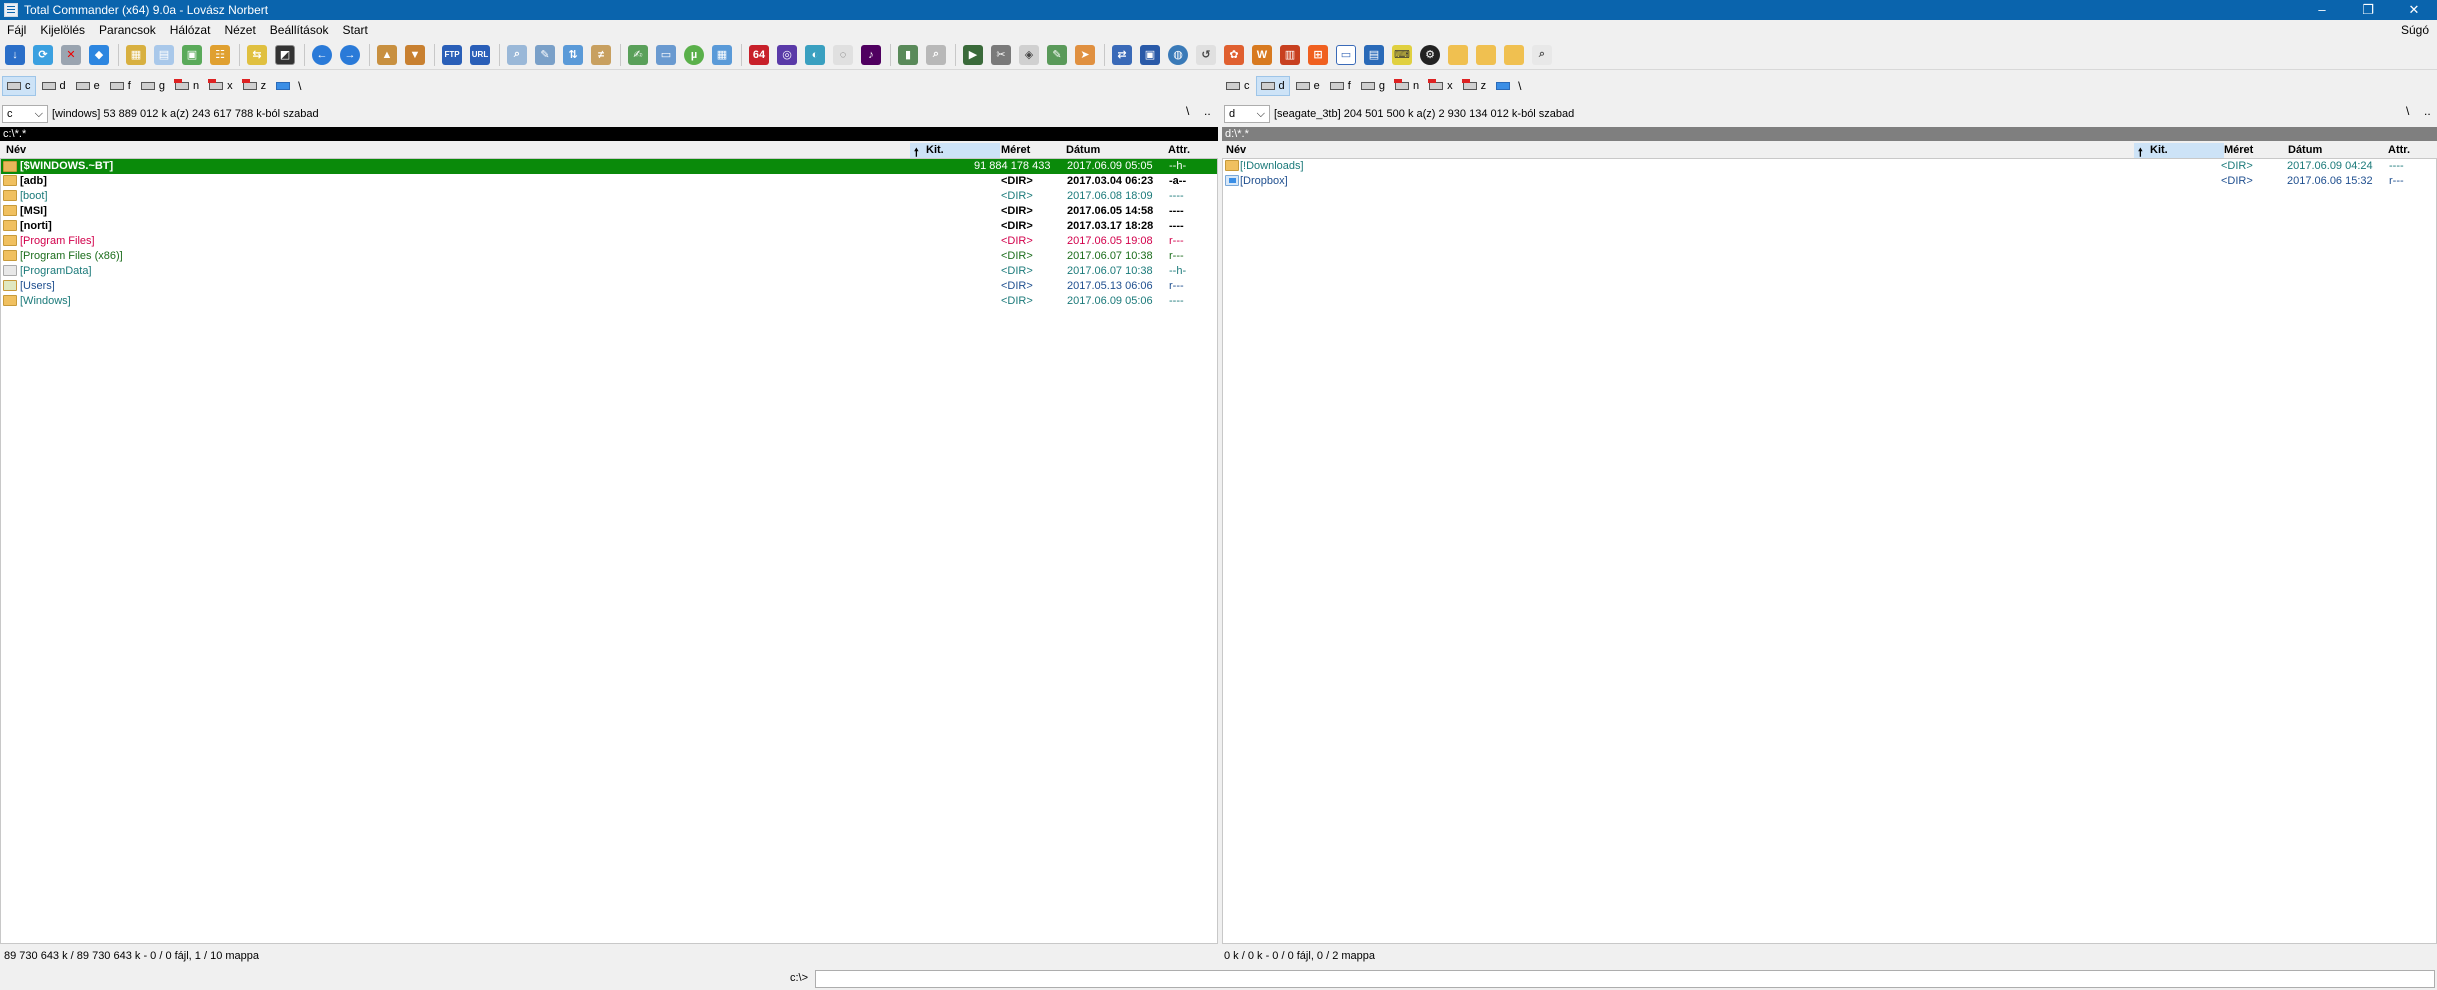 Image resolution: width=2437 pixels, height=990 pixels. I want to click on file-row: [MSI] <DIR> 2017.06.05 14:58 ----, so click(609, 211).